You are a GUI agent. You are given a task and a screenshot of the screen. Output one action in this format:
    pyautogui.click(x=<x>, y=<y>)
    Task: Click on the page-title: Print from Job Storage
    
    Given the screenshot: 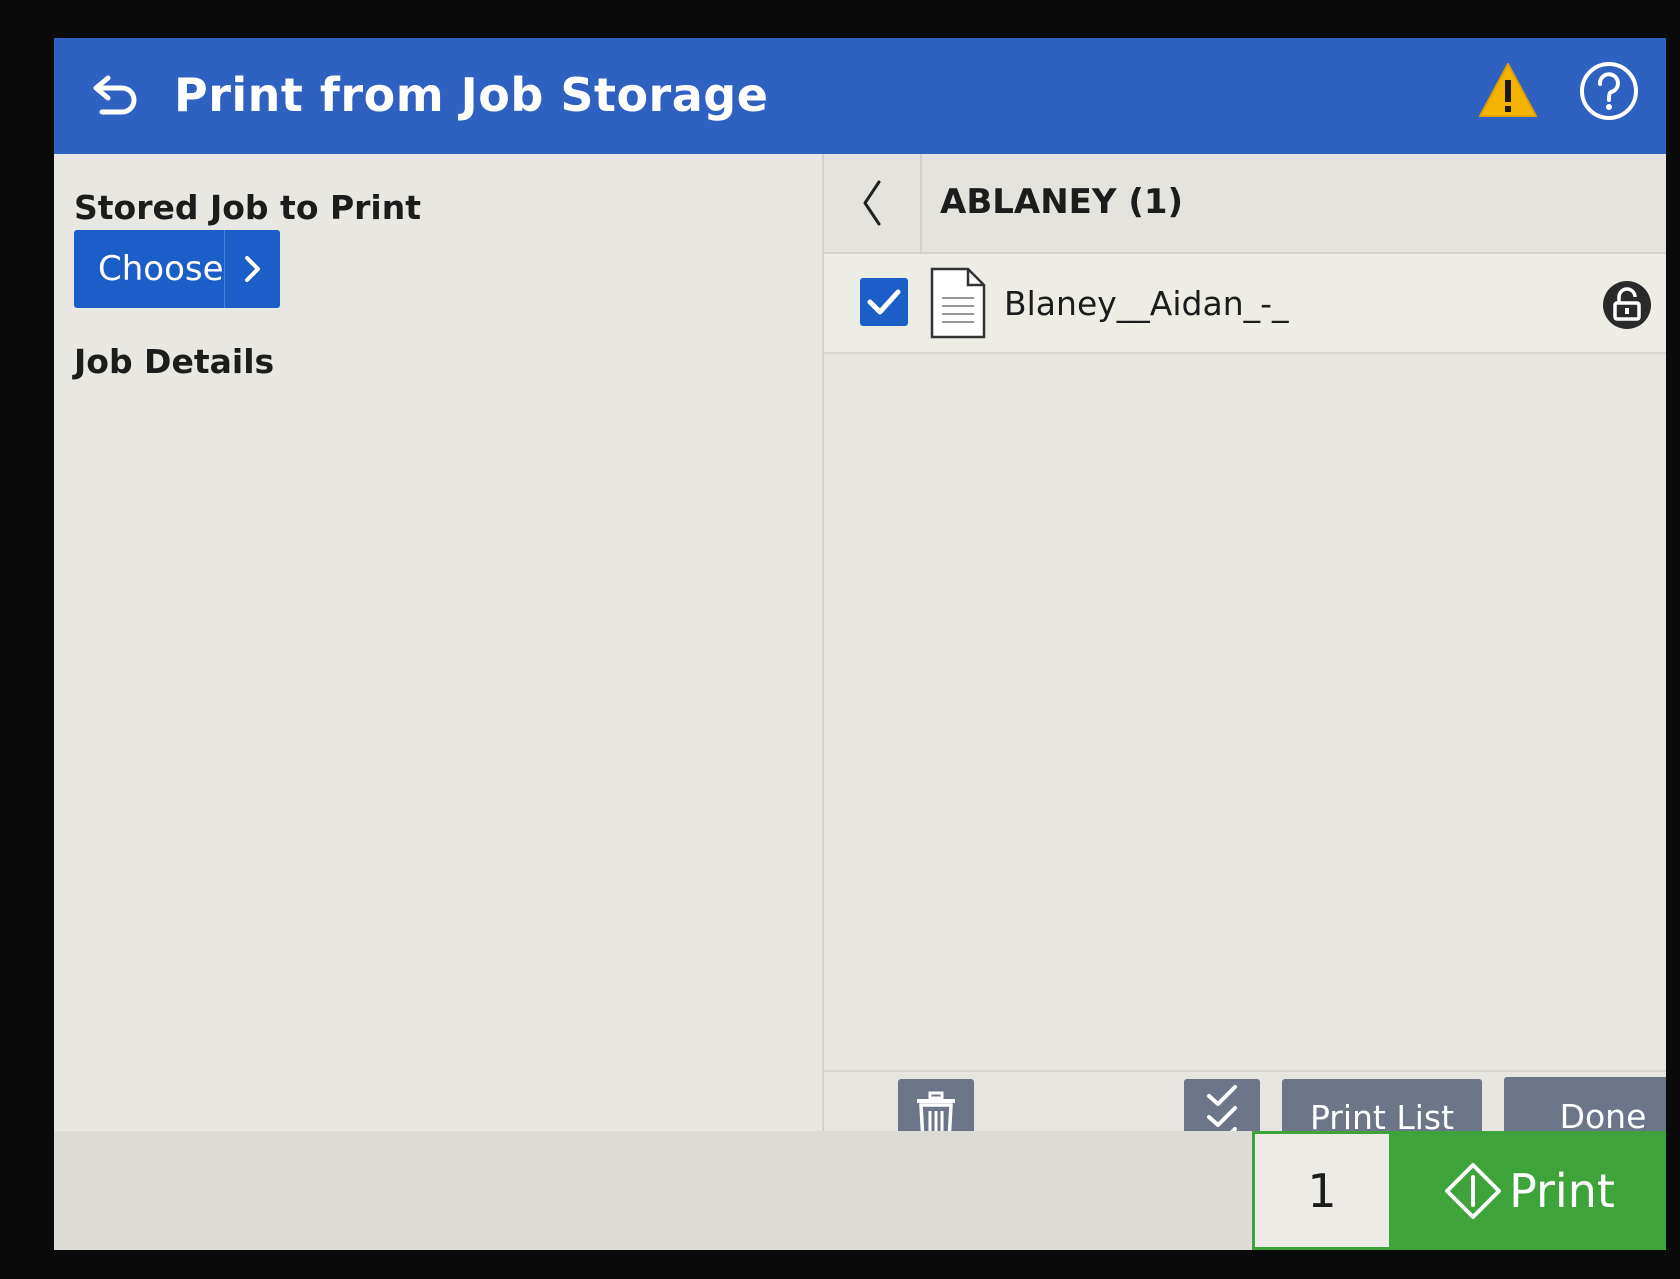 What is the action you would take?
    pyautogui.click(x=471, y=95)
    